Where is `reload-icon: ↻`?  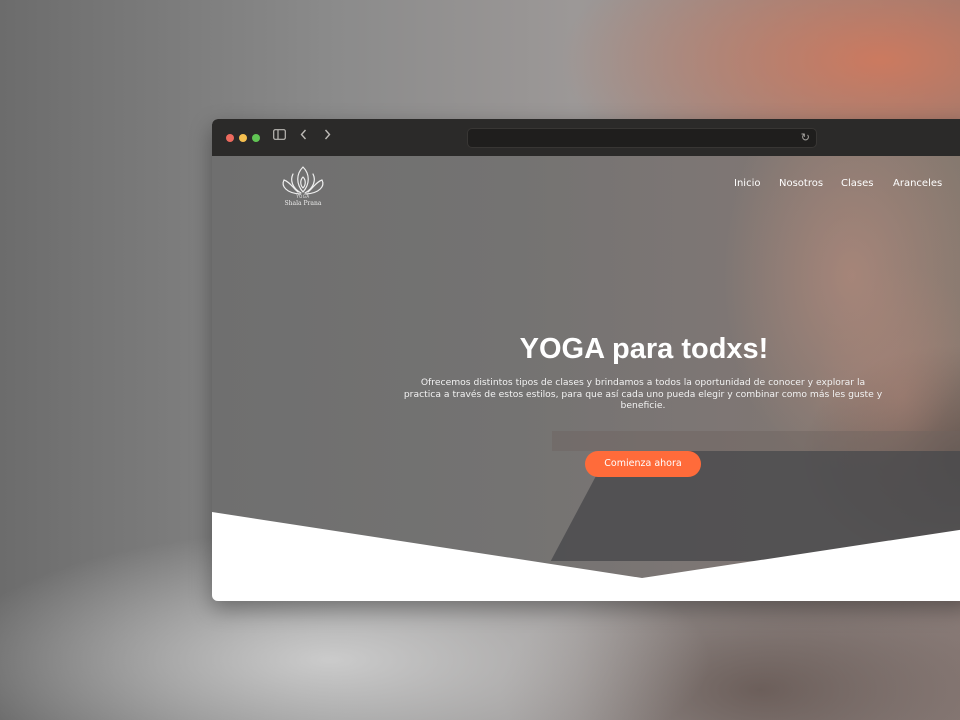
reload-icon: ↻ is located at coordinates (805, 138).